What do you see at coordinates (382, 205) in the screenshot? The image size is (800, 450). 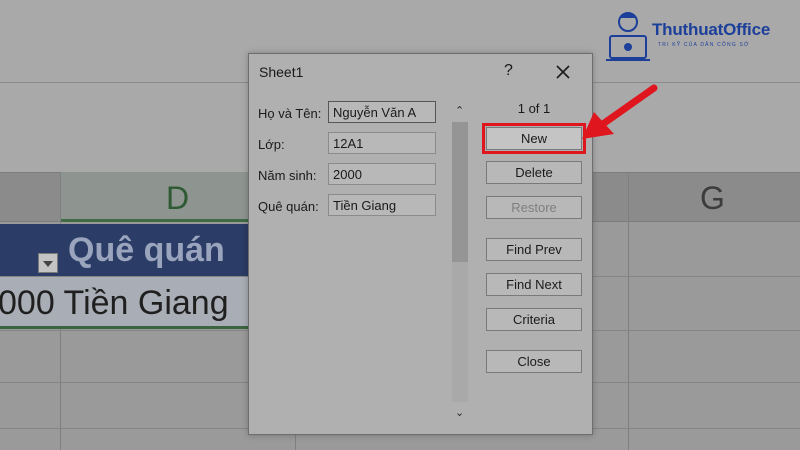 I see `que-quan-input` at bounding box center [382, 205].